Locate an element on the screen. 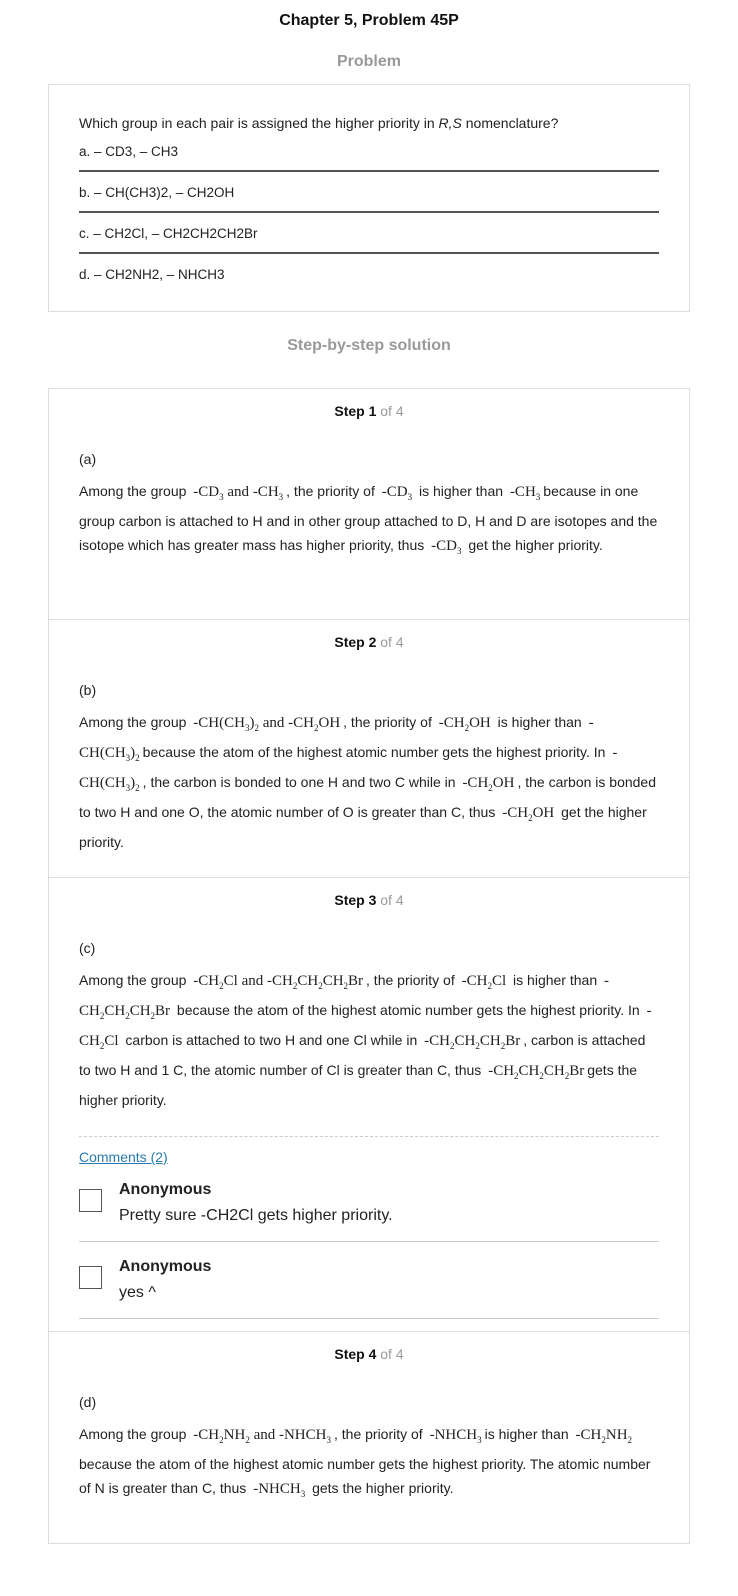  page-title: Chapter 5, Problem 45P is located at coordinates (369, 20).